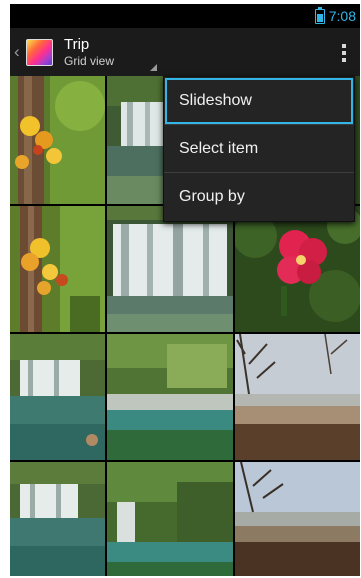 This screenshot has width=361, height=578. What do you see at coordinates (185, 52) in the screenshot?
I see `action-bar: ‹ Trip Grid view` at bounding box center [185, 52].